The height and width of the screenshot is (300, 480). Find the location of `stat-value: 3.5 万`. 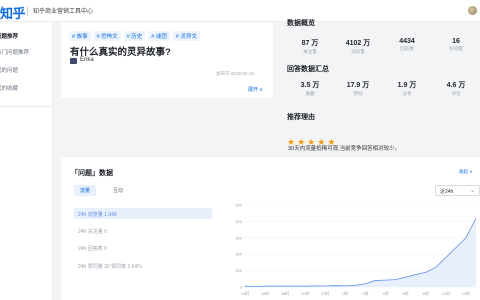

stat-value: 3.5 万 is located at coordinates (310, 85).